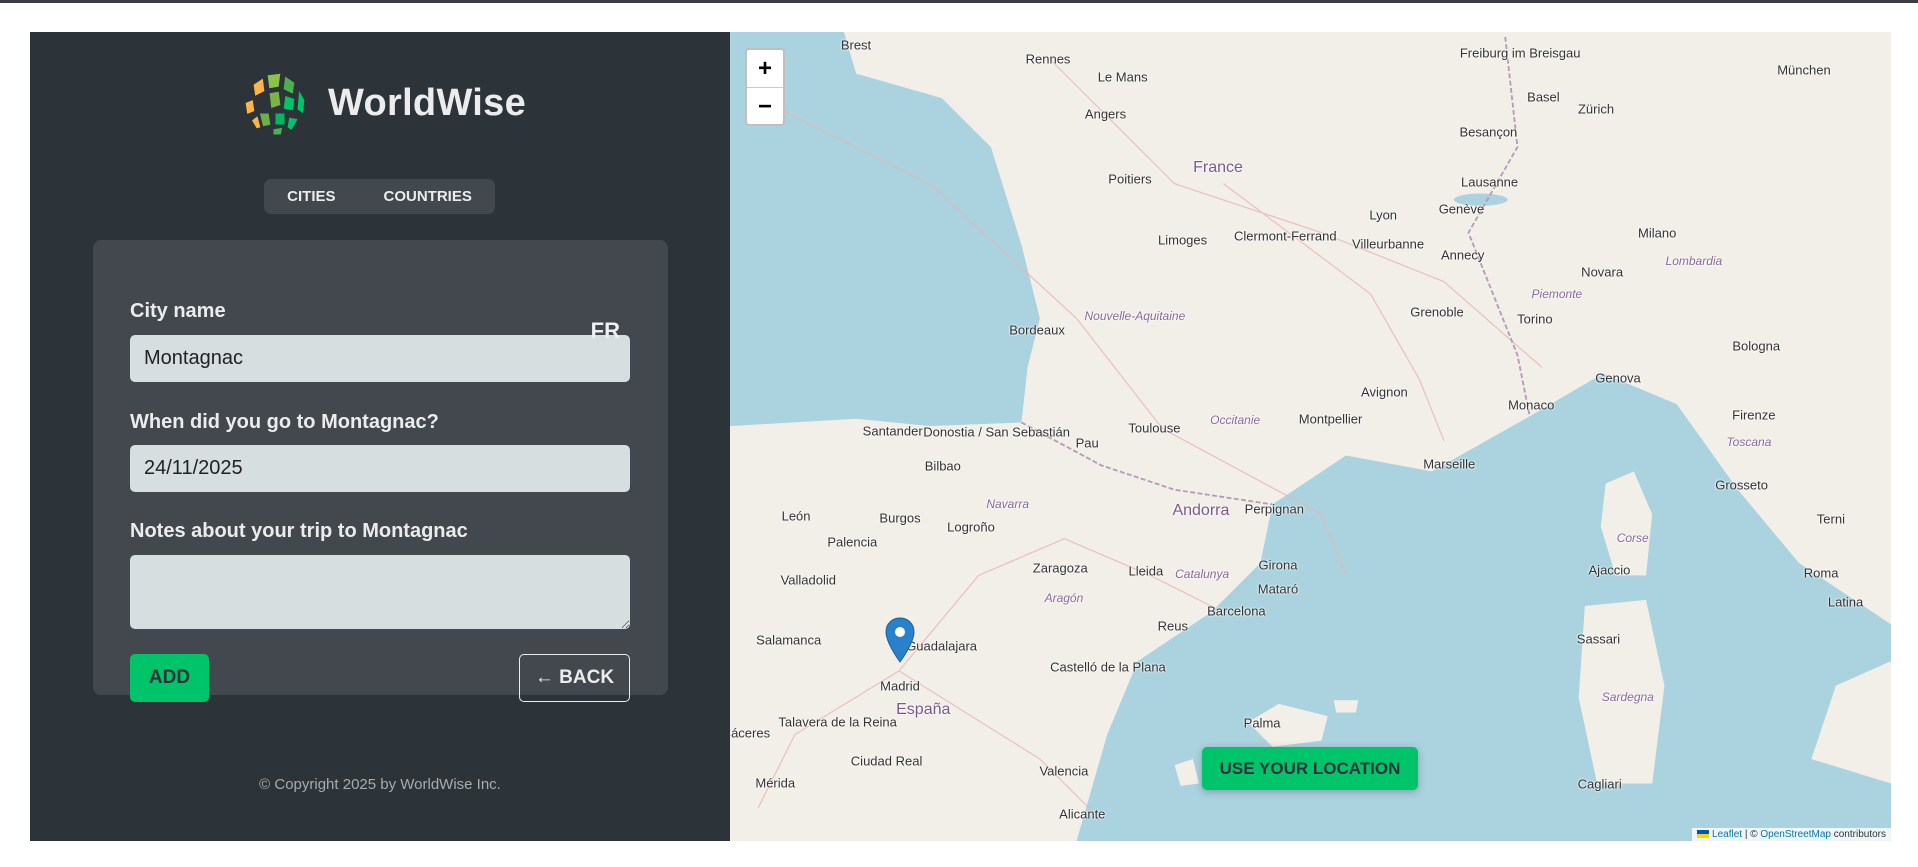 The image size is (1918, 867). Describe the element at coordinates (1388, 244) in the screenshot. I see `map-label: Villeurbanne` at that location.